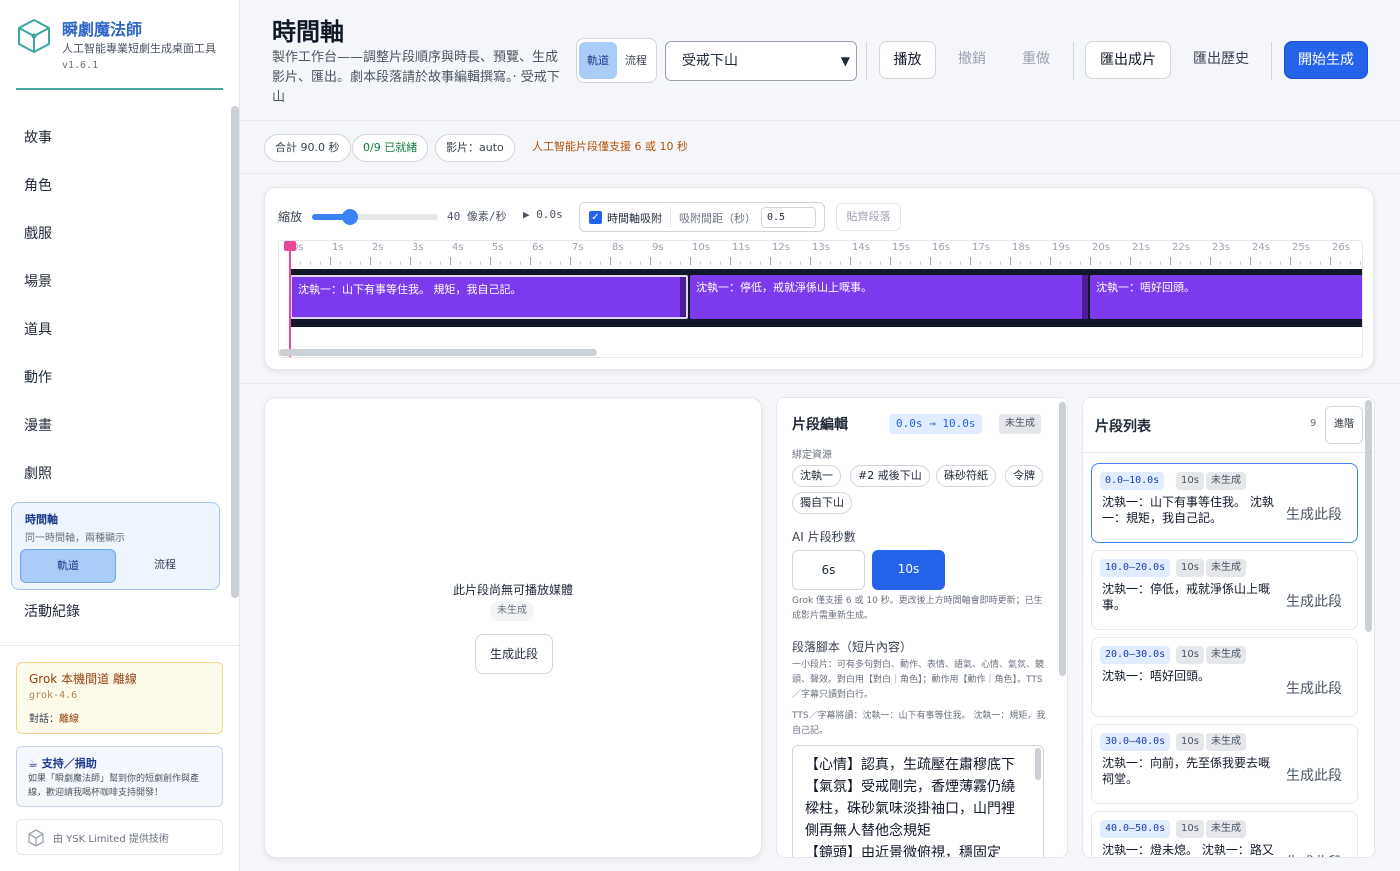 This screenshot has height=871, width=1400. What do you see at coordinates (636, 60) in the screenshot?
I see `flow-view-button: 流程` at bounding box center [636, 60].